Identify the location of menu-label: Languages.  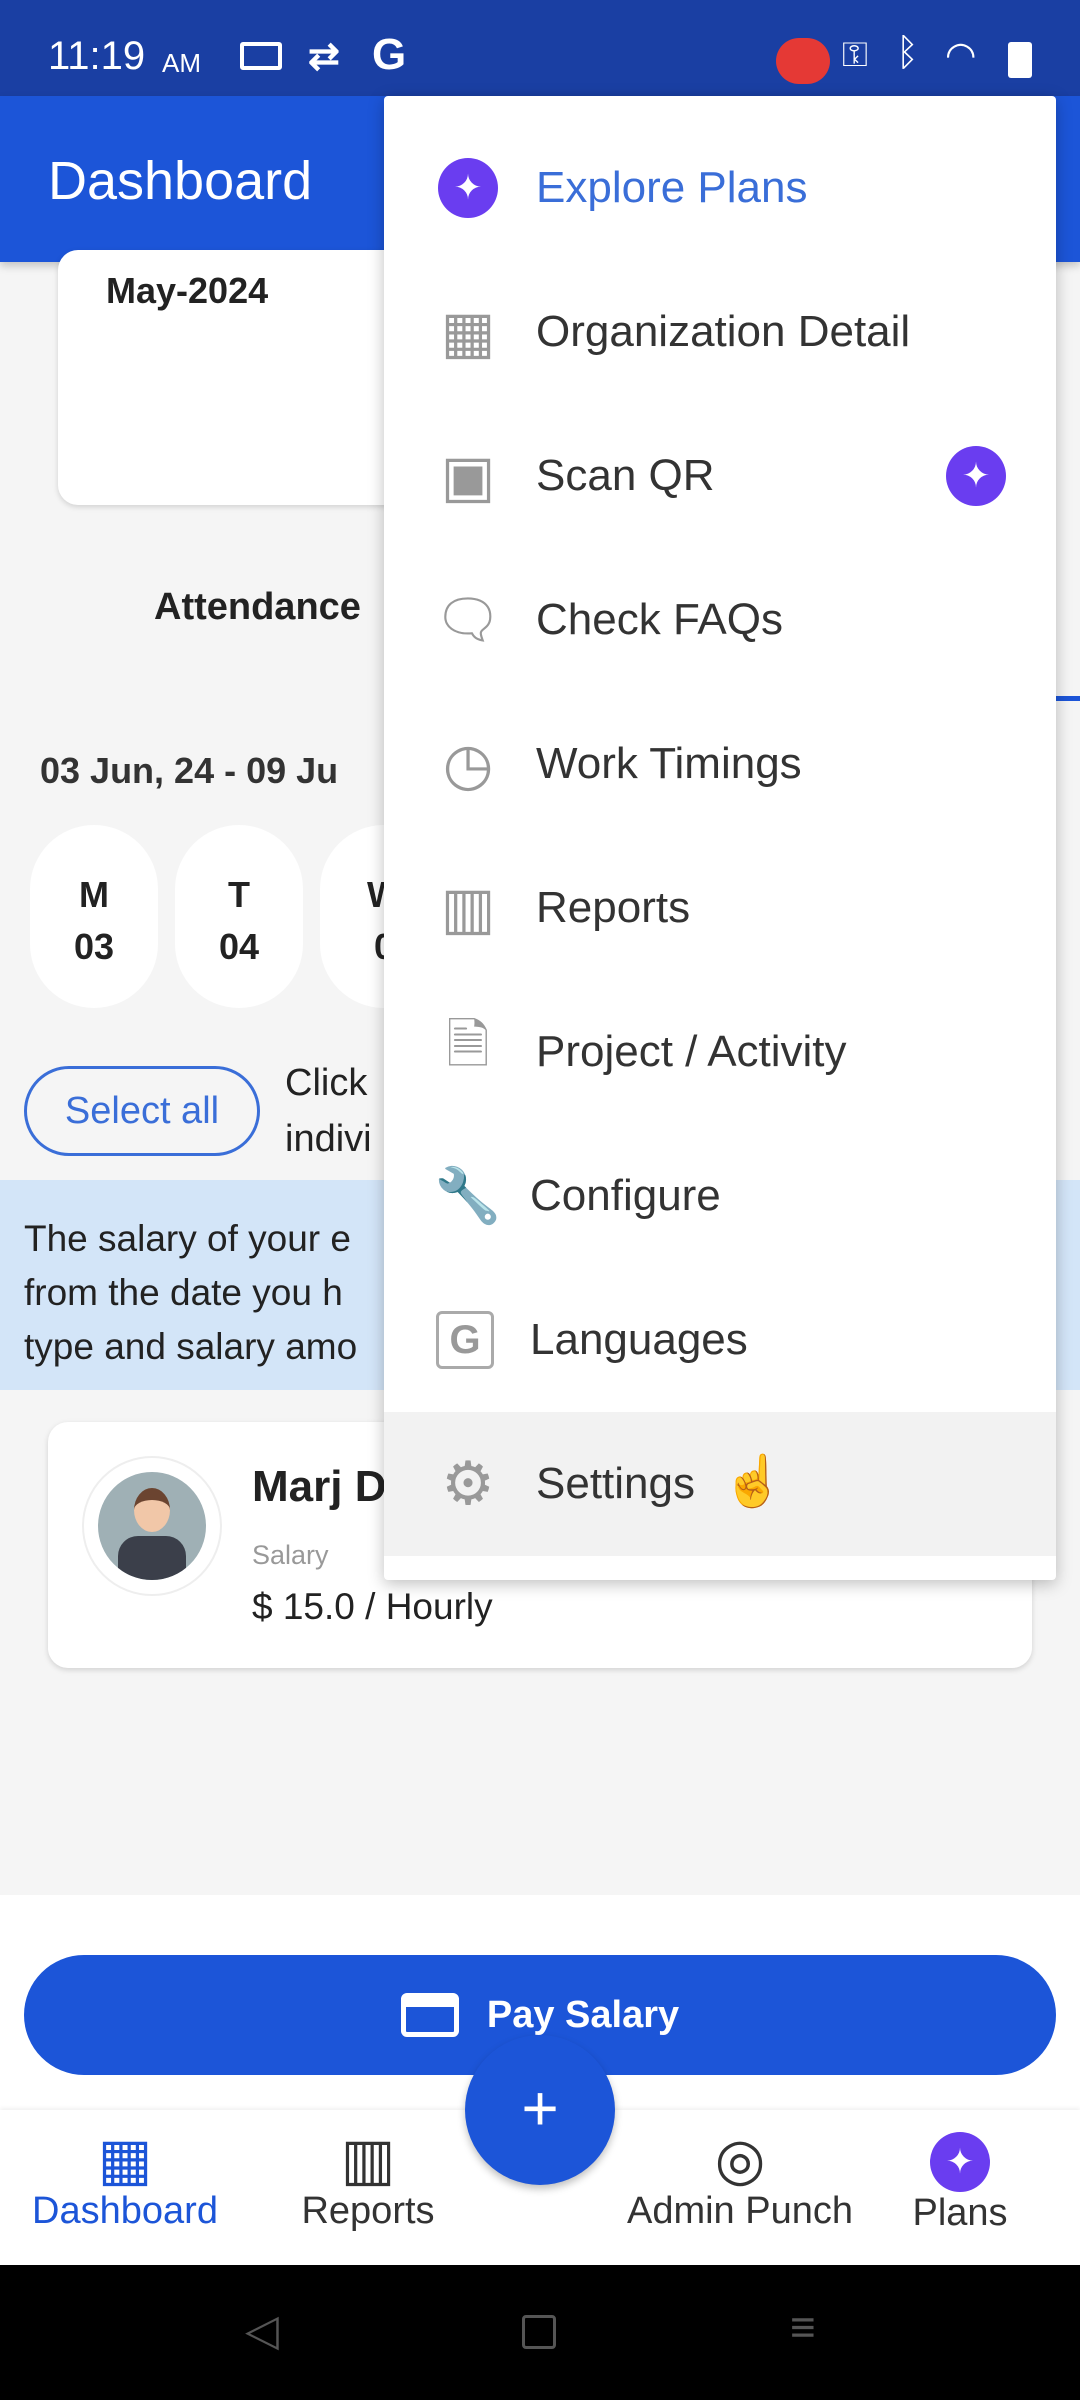
(639, 1339).